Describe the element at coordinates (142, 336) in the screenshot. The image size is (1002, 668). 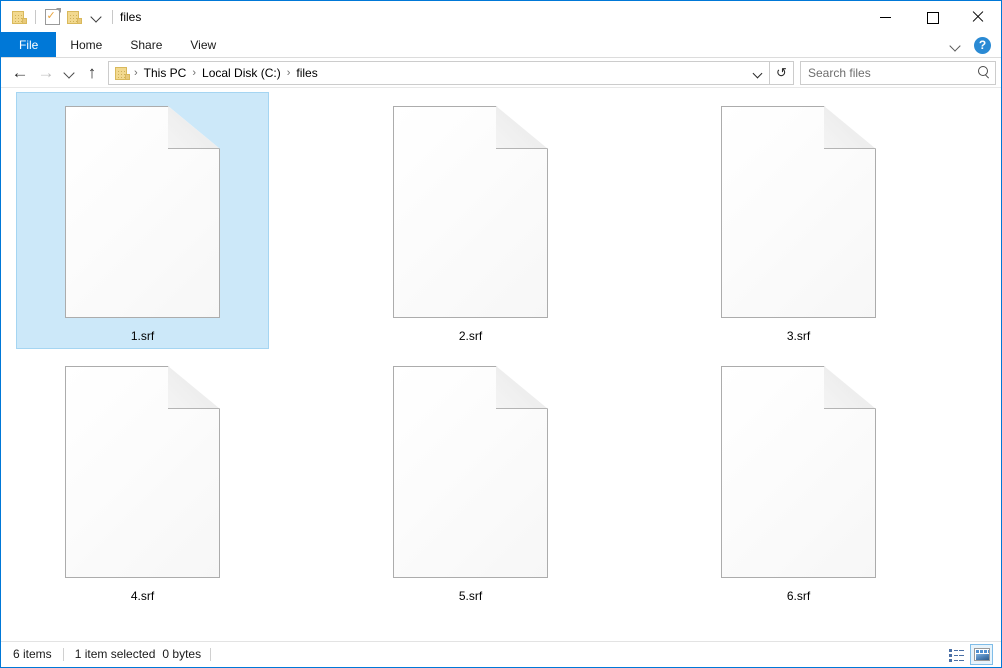
I see `file-label: 1.srf` at that location.